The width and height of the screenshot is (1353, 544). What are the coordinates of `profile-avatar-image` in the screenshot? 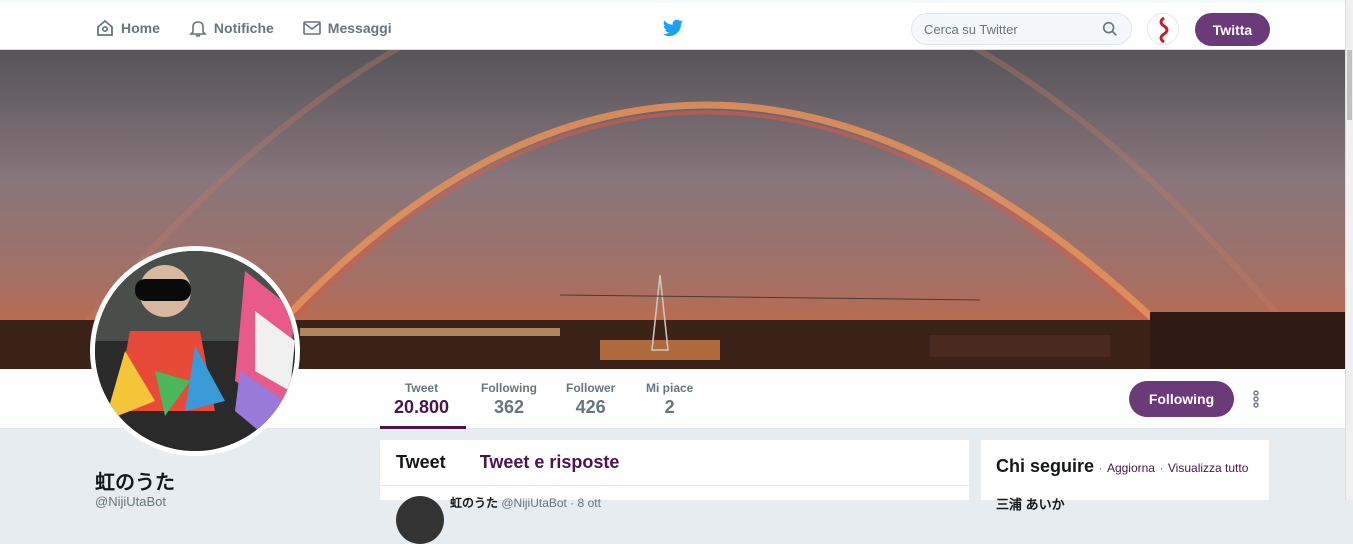 It's located at (195, 351).